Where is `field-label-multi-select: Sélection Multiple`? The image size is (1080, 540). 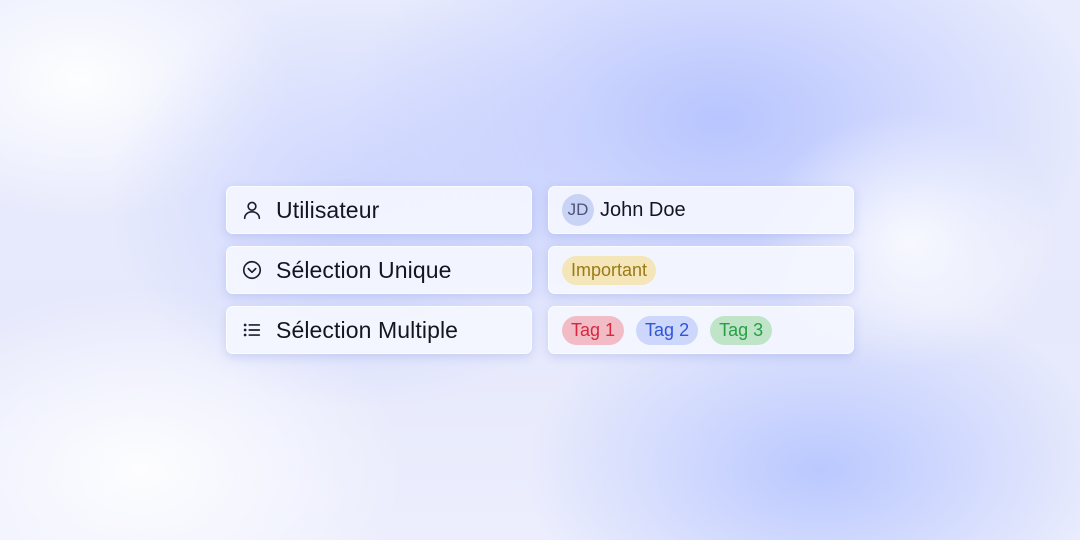 field-label-multi-select: Sélection Multiple is located at coordinates (379, 330).